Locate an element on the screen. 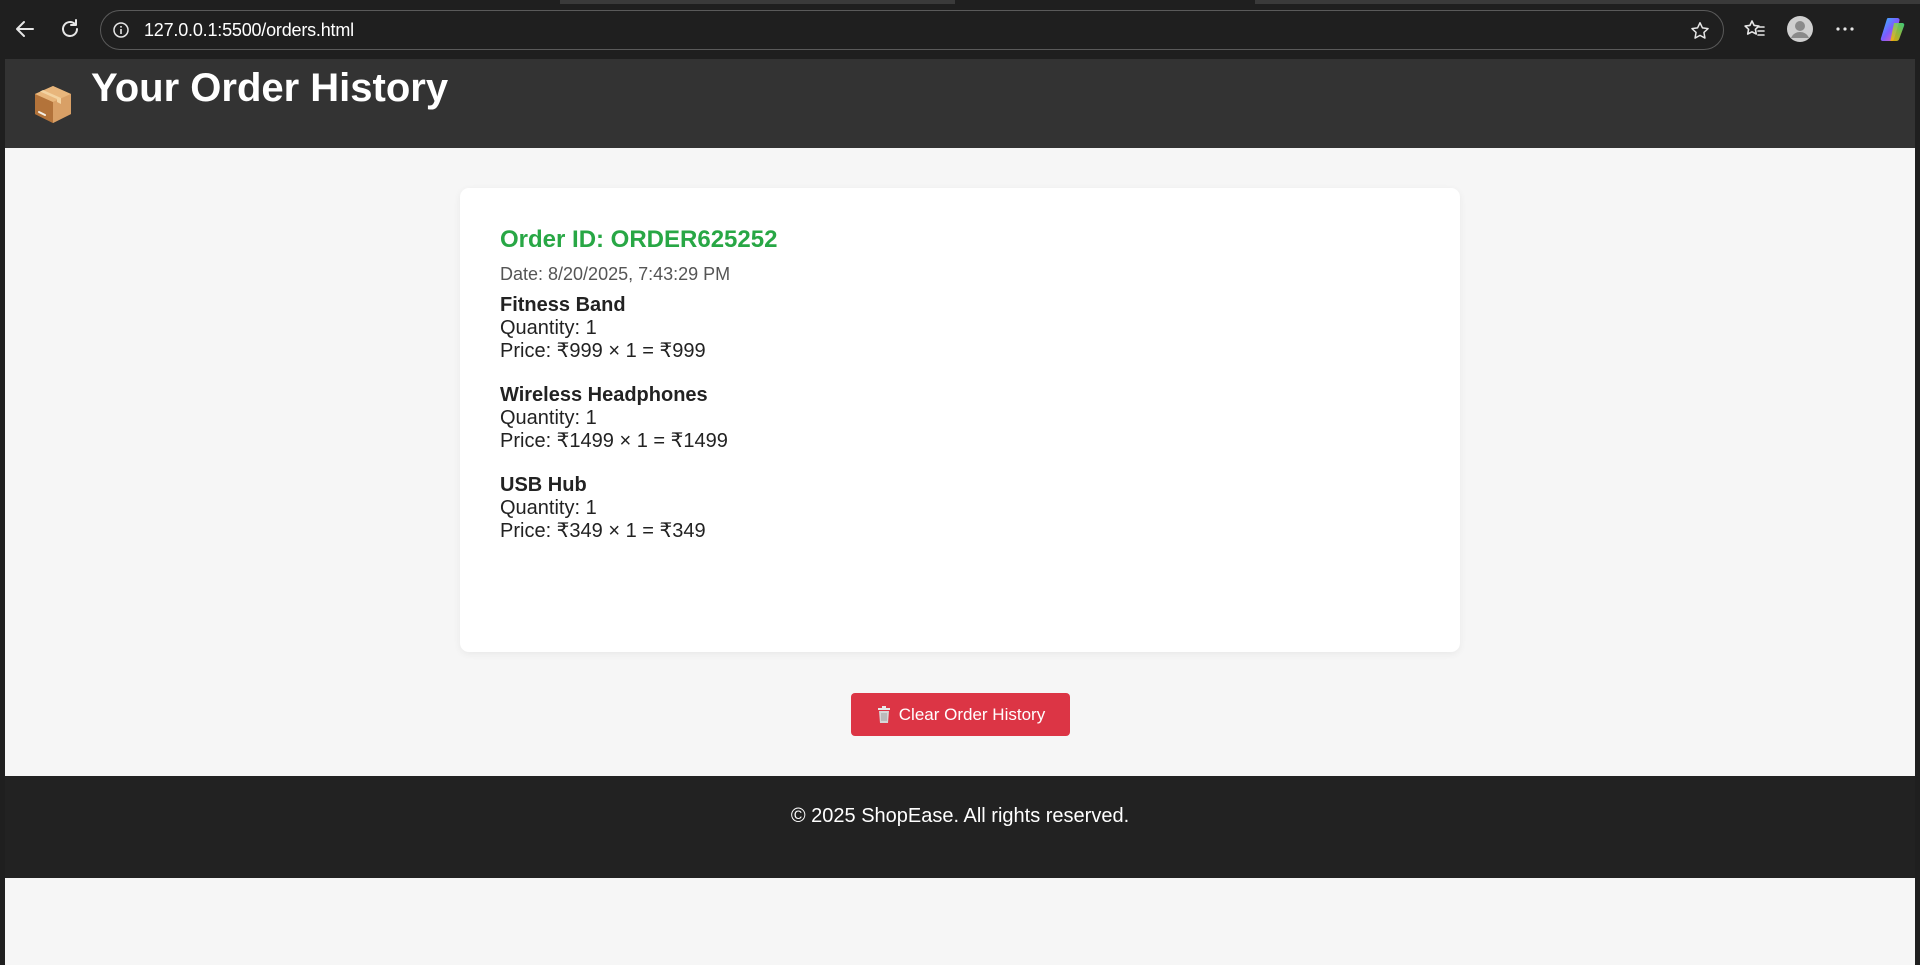 This screenshot has height=965, width=1920. more-menu-button is located at coordinates (1845, 29).